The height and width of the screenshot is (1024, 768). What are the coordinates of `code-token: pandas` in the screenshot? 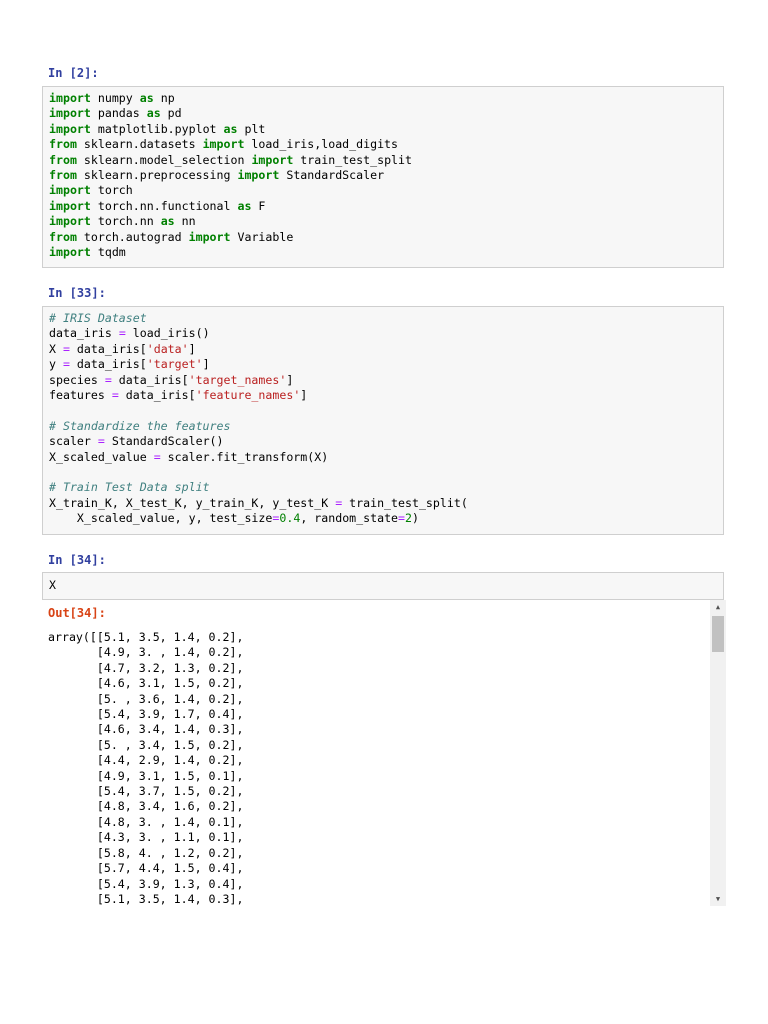 It's located at (118, 113).